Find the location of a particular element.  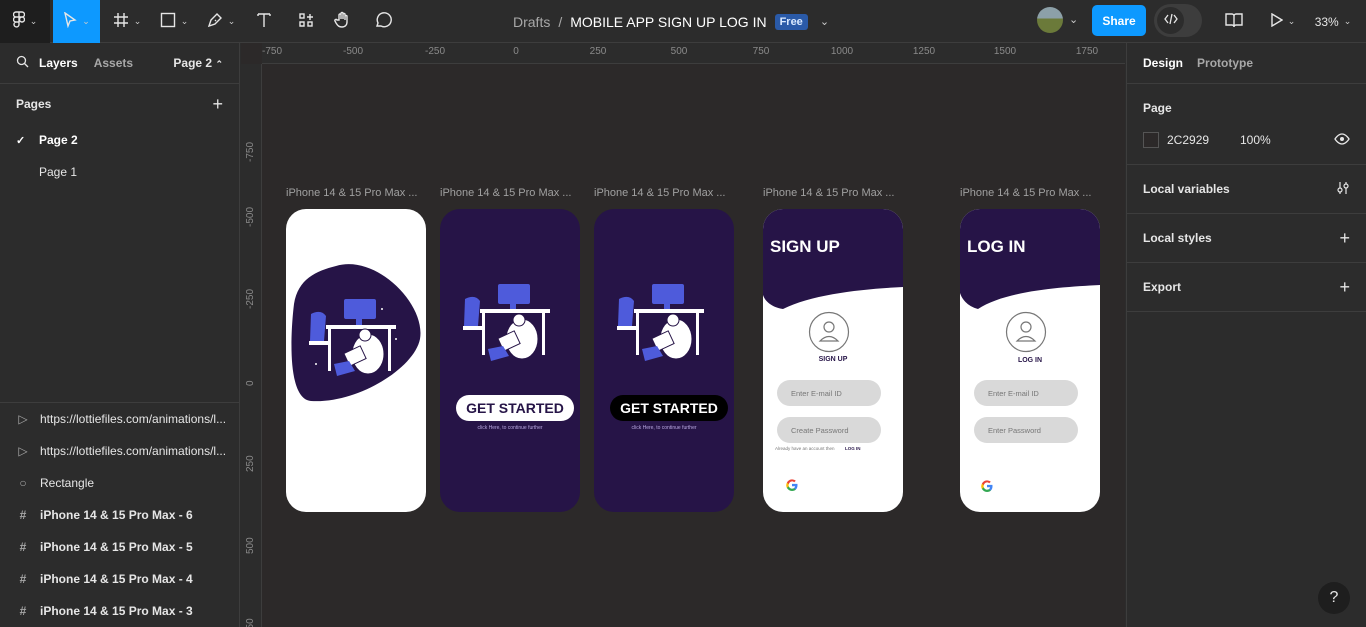

export-section: Export + is located at coordinates (1246, 287).